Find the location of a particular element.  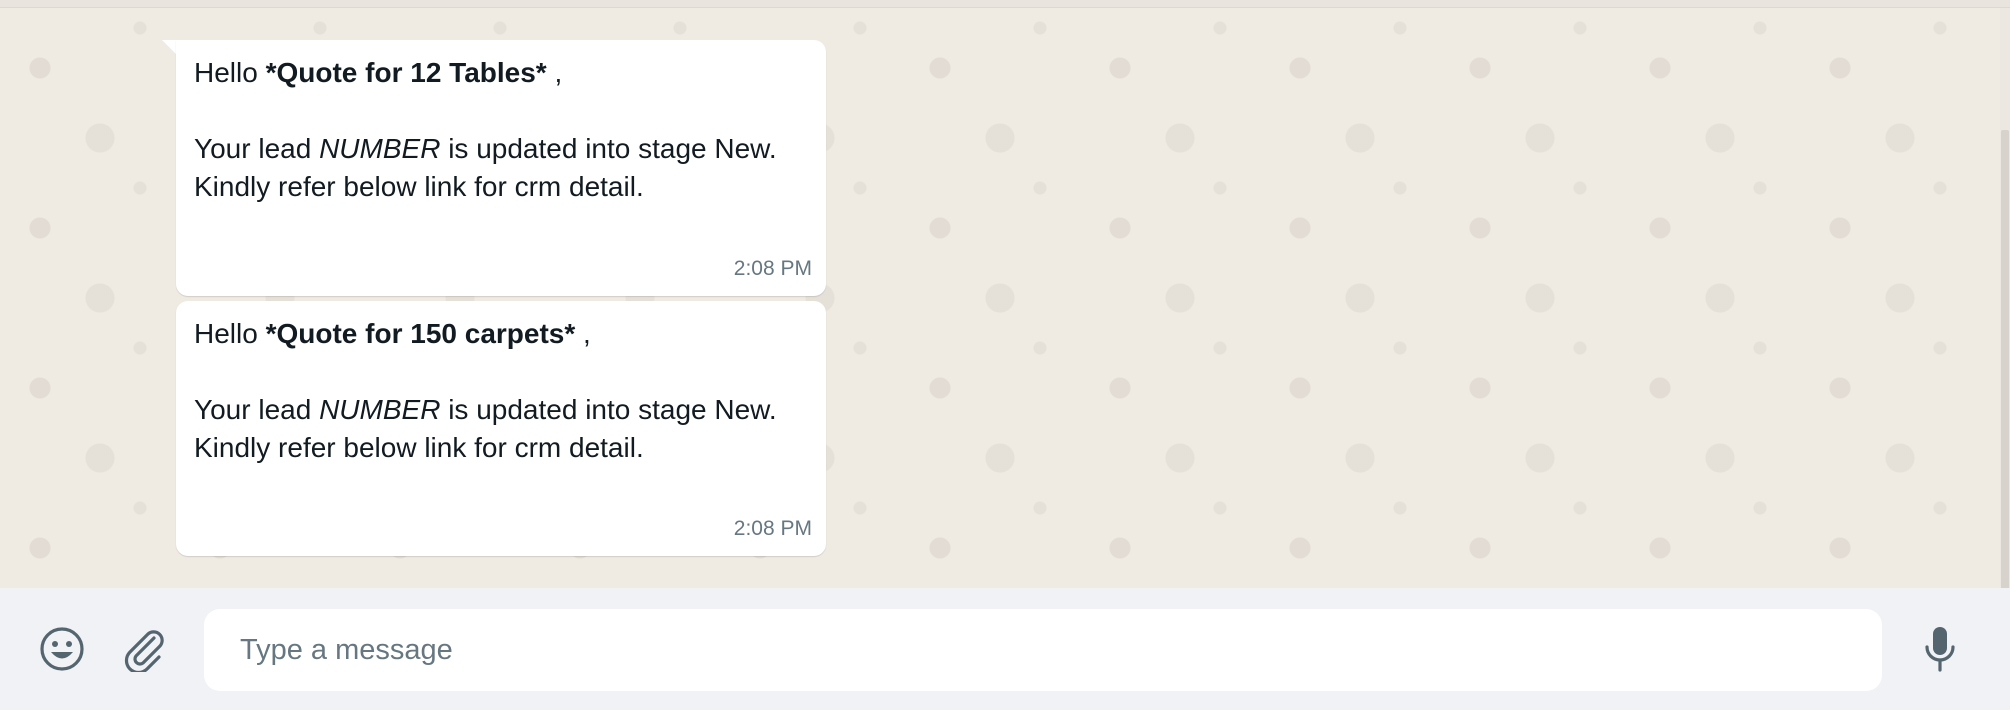

message-greeting-line: Hello *Quote for 150 carpets* , is located at coordinates (502, 334).